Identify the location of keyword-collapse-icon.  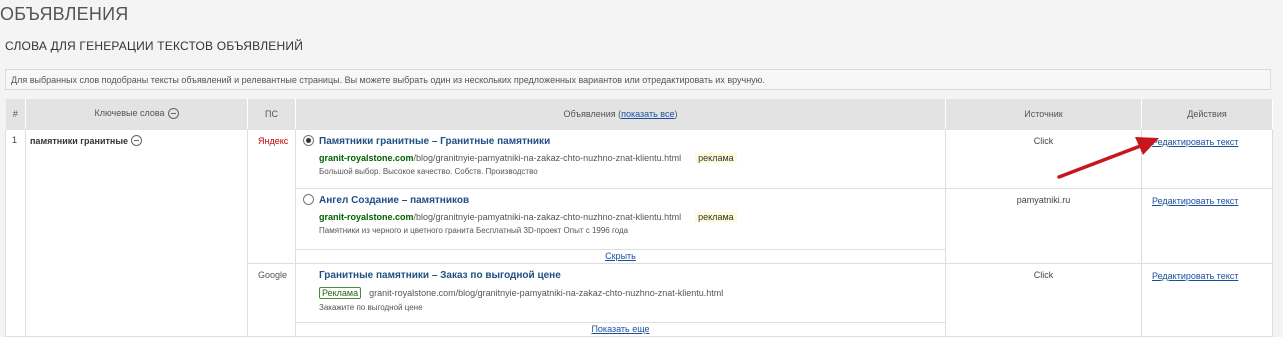
(137, 141).